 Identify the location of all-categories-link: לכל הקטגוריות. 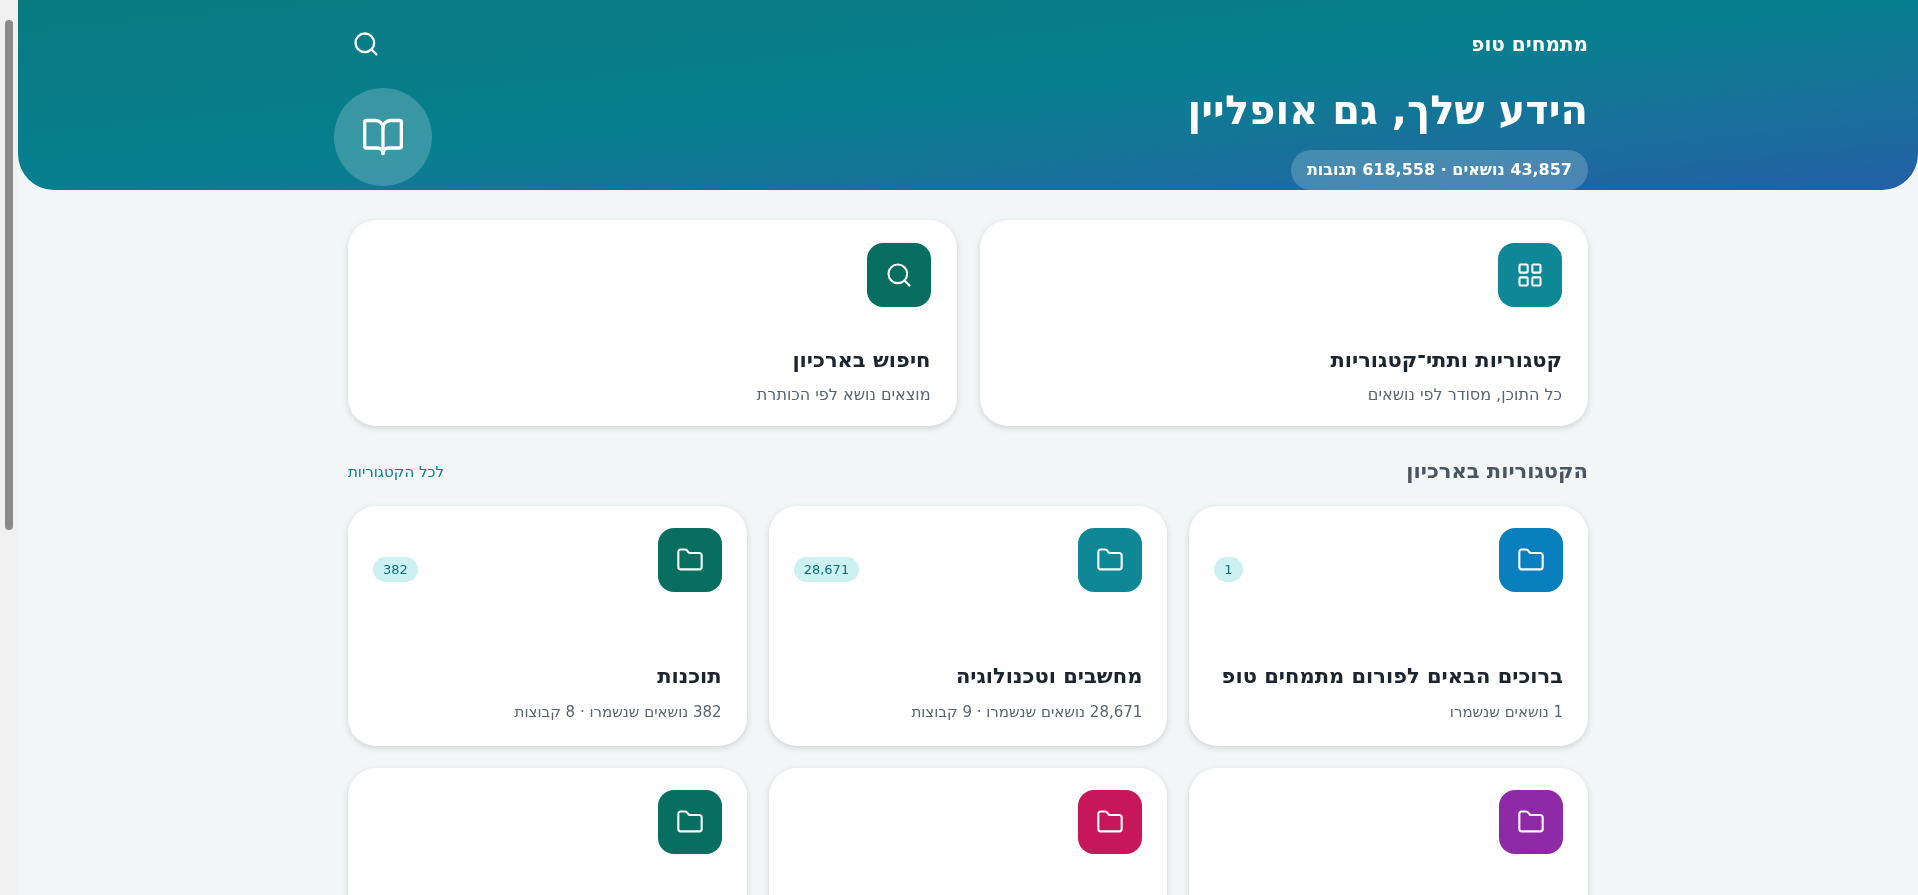
(396, 471).